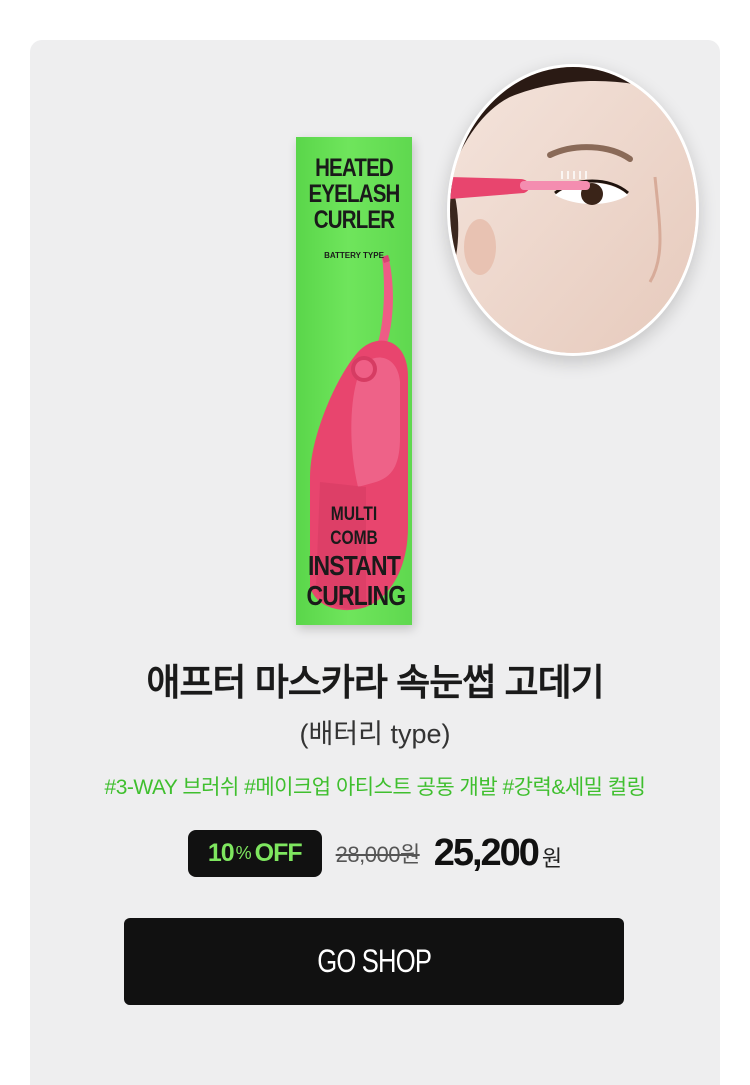 This screenshot has width=750, height=1085. What do you see at coordinates (354, 255) in the screenshot?
I see `box-subtype: BATTERY TYPE` at bounding box center [354, 255].